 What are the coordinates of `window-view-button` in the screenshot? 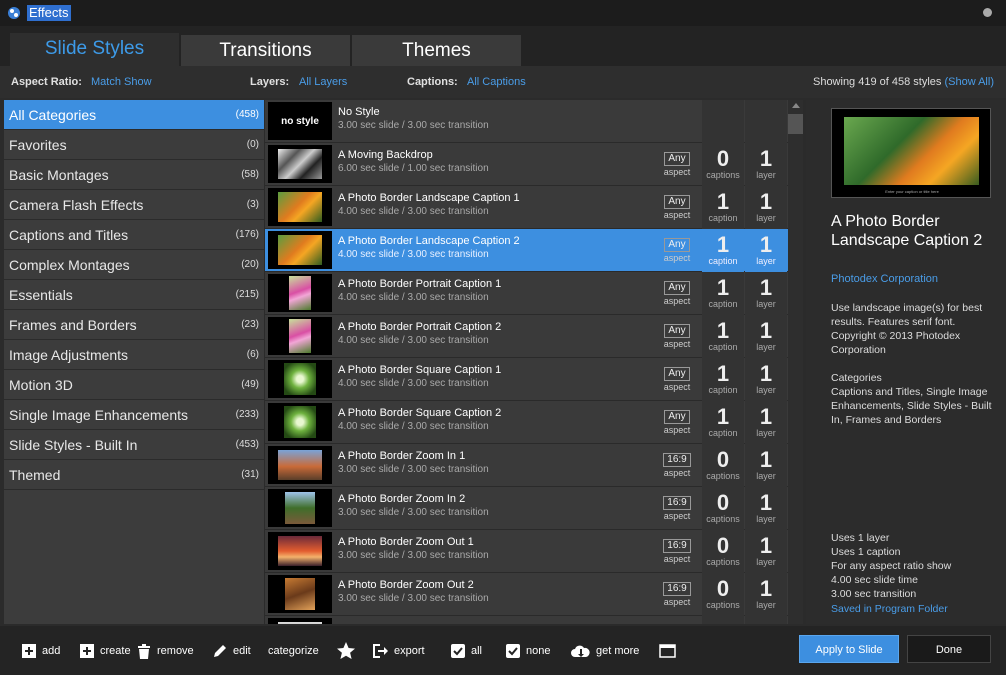 It's located at (670, 651).